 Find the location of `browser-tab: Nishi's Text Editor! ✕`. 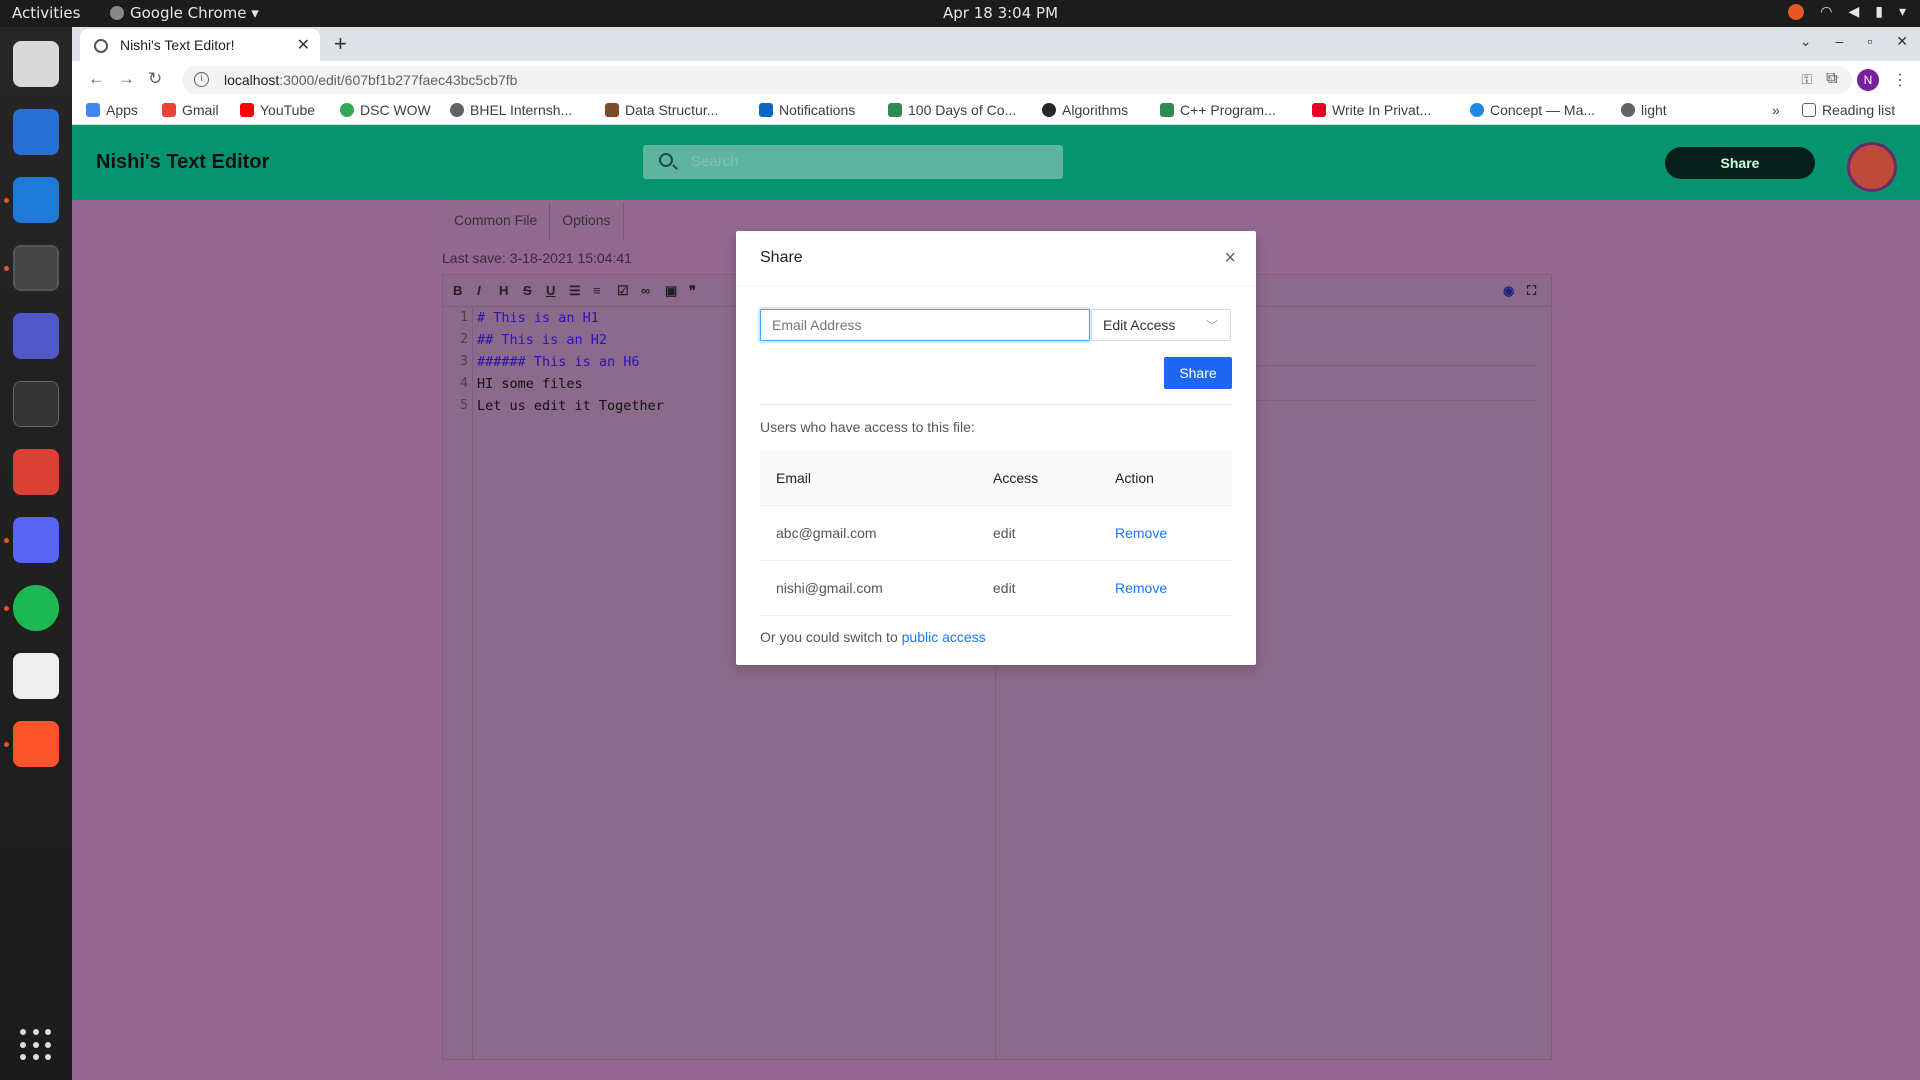

browser-tab: Nishi's Text Editor! ✕ is located at coordinates (200, 45).